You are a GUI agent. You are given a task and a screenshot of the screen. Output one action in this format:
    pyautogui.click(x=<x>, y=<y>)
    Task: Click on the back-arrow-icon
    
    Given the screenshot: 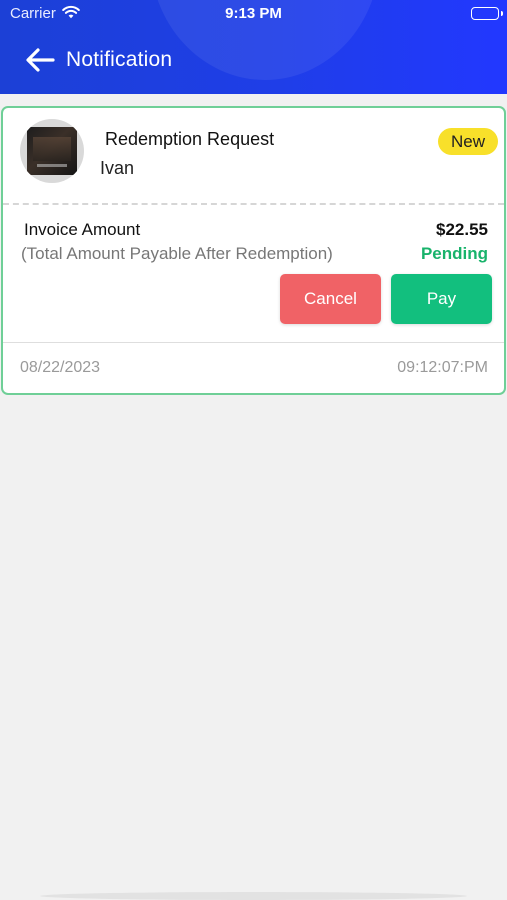 What is the action you would take?
    pyautogui.click(x=40, y=60)
    